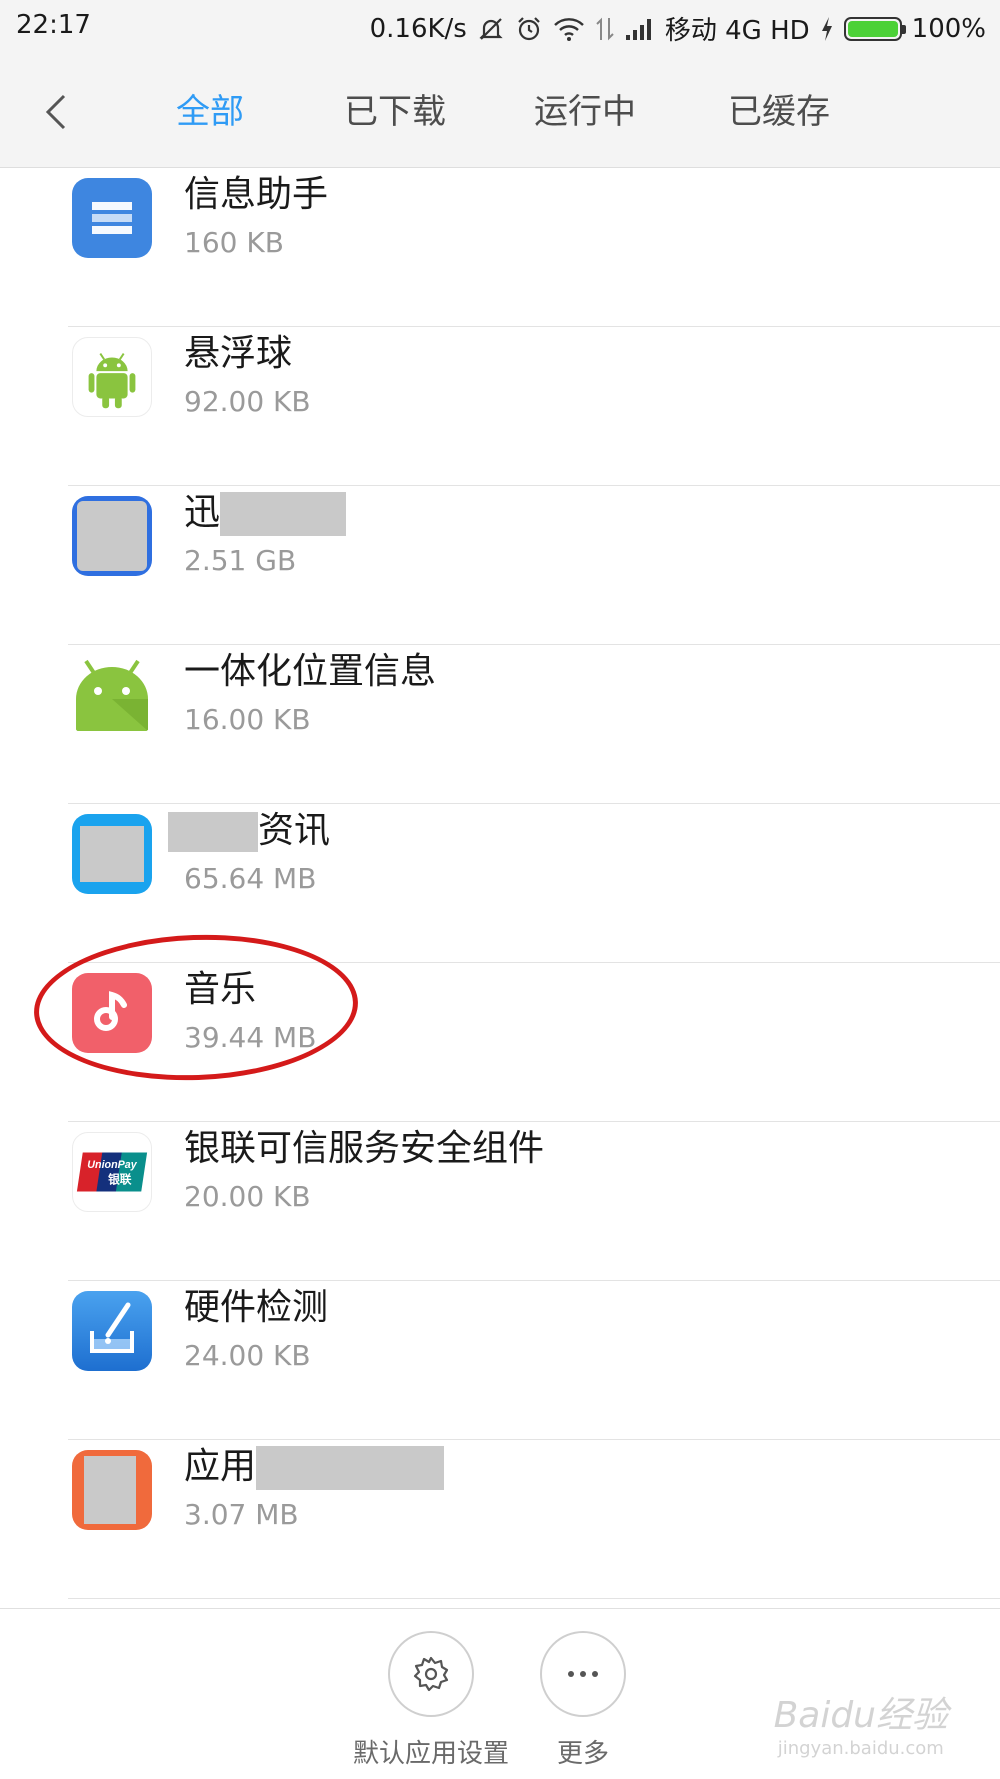  What do you see at coordinates (112, 1331) in the screenshot?
I see `hardware-test-icon` at bounding box center [112, 1331].